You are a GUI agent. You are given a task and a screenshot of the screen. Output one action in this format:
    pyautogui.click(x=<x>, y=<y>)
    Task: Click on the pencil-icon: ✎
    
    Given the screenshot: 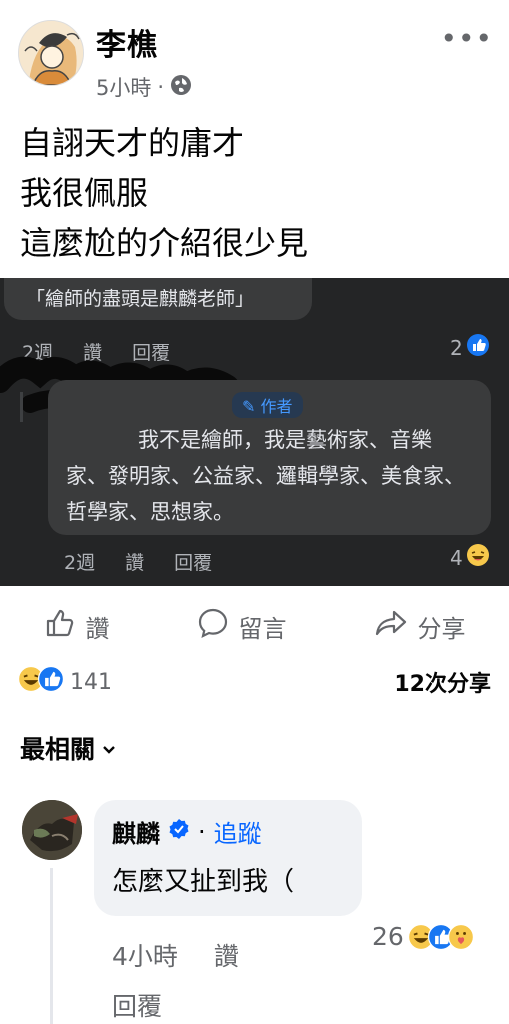 What is the action you would take?
    pyautogui.click(x=251, y=406)
    